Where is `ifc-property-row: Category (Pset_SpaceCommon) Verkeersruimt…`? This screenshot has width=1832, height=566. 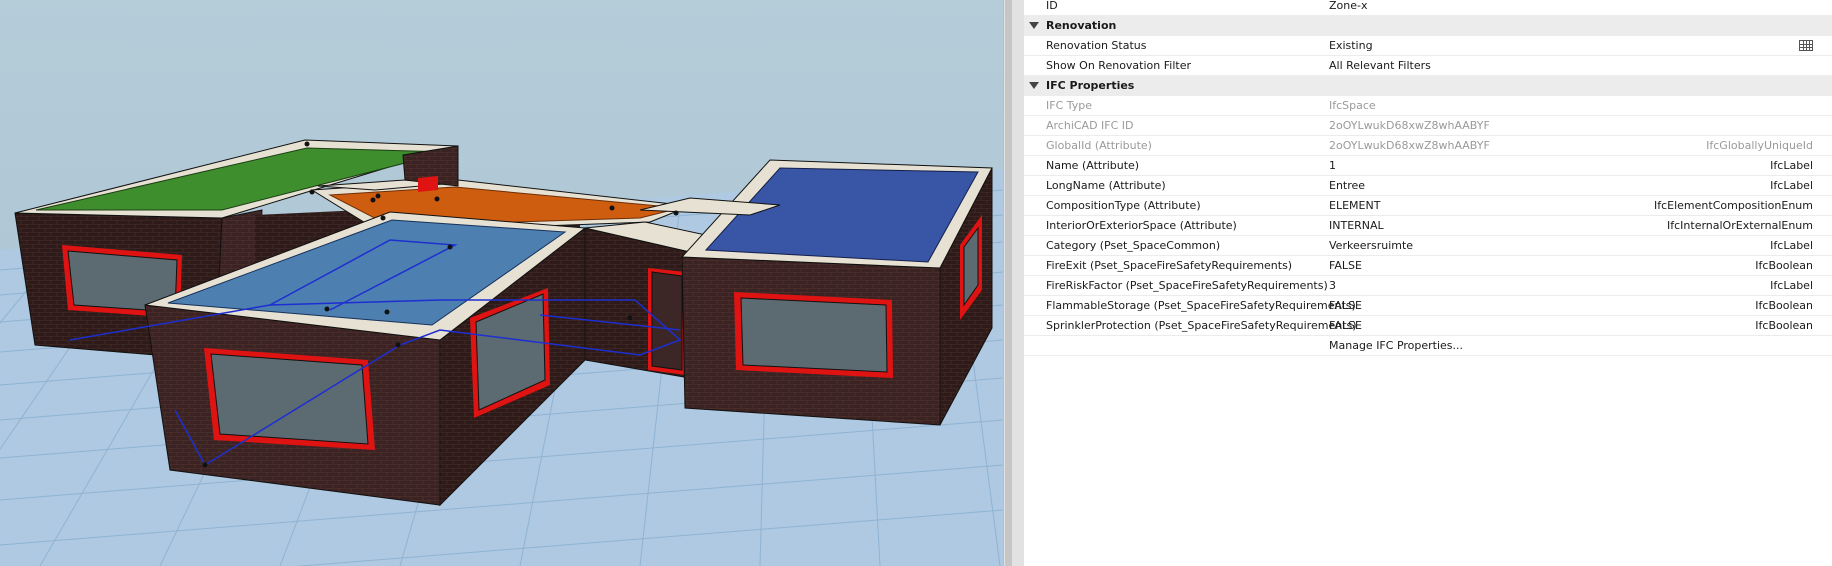 ifc-property-row: Category (Pset_SpaceCommon) Verkeersruimt… is located at coordinates (1428, 246).